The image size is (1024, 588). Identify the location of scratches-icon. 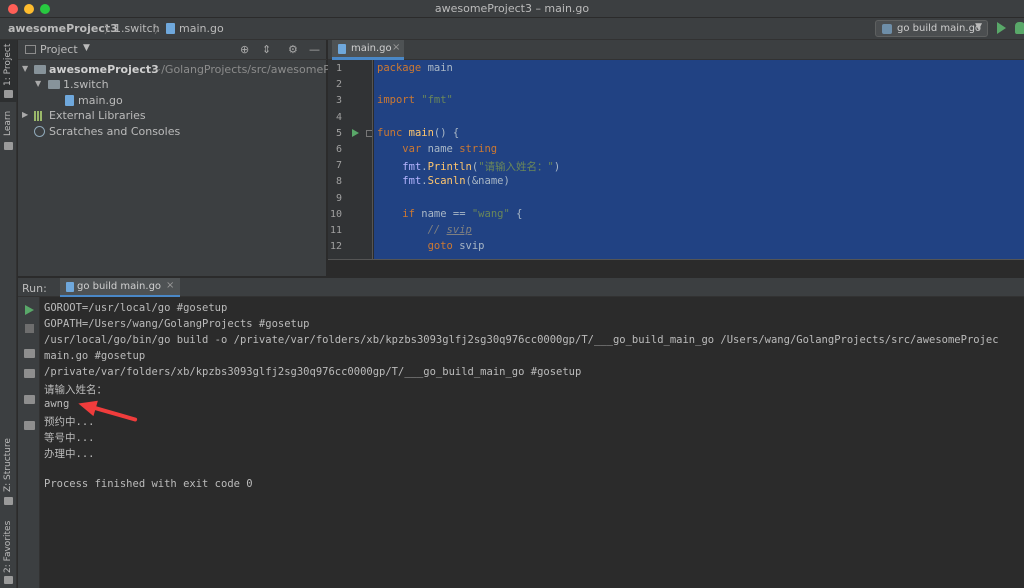
(39, 131).